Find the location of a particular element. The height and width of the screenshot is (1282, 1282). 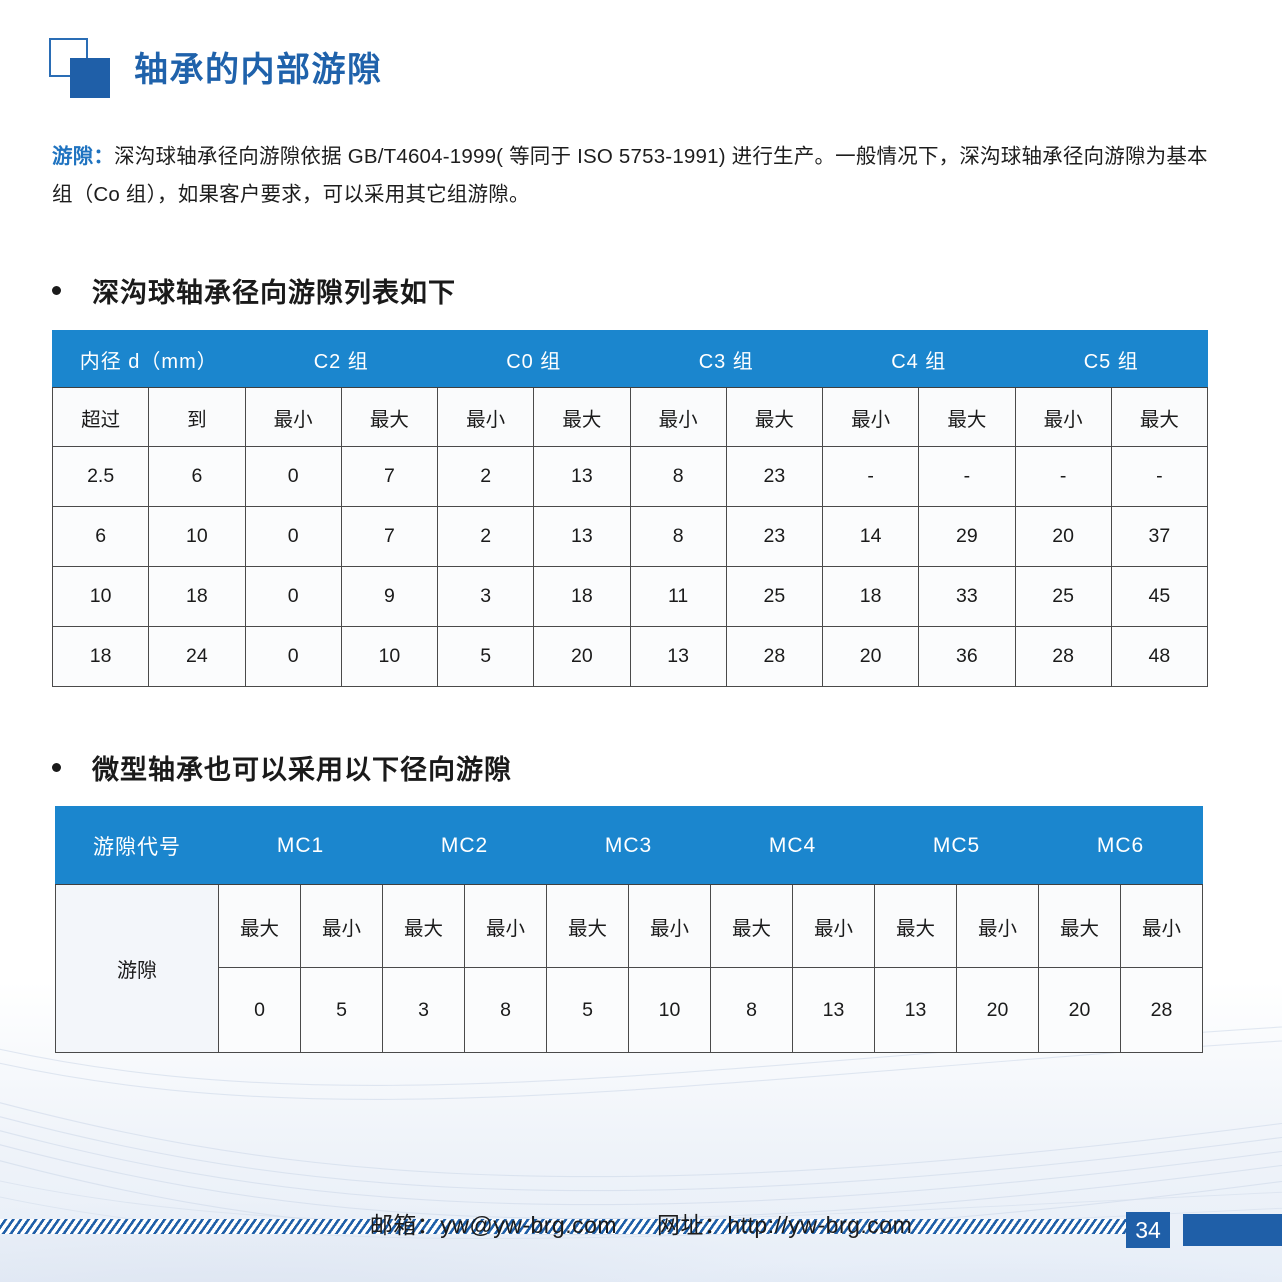

table-cell: 36 is located at coordinates (967, 656).